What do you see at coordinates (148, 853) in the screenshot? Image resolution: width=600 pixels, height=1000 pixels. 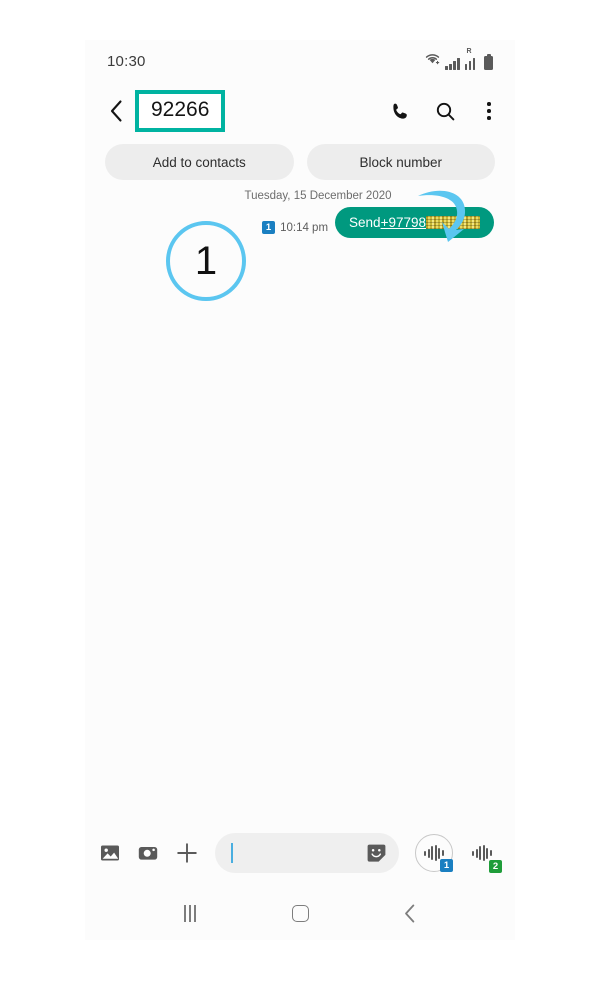 I see `camera-icon` at bounding box center [148, 853].